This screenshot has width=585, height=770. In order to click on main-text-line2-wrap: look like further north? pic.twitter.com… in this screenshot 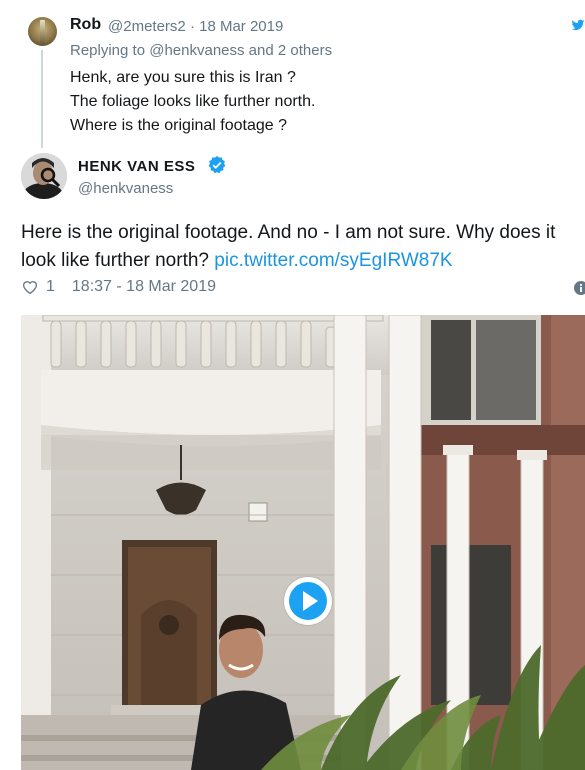, I will do `click(303, 261)`.